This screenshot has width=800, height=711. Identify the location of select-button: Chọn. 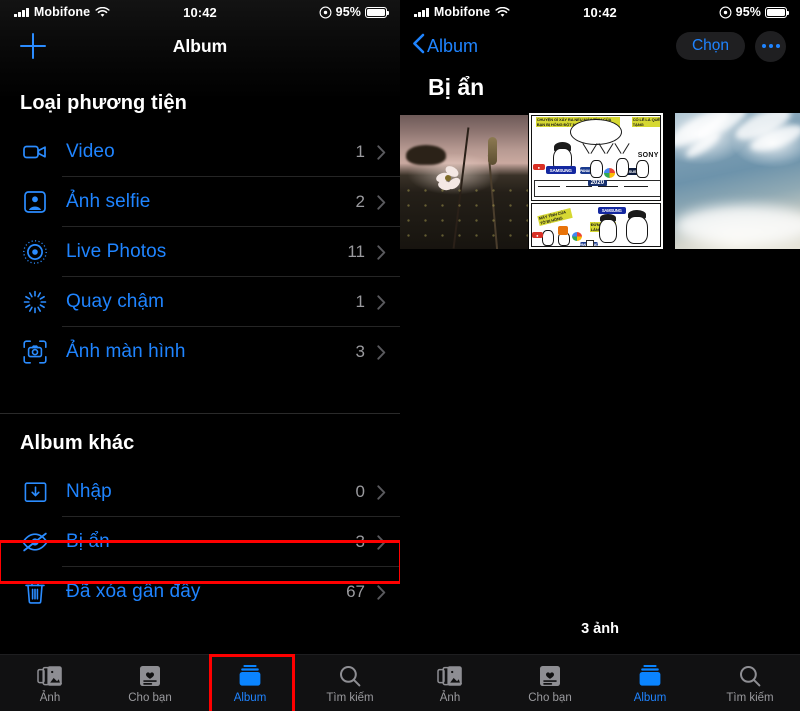
(710, 46).